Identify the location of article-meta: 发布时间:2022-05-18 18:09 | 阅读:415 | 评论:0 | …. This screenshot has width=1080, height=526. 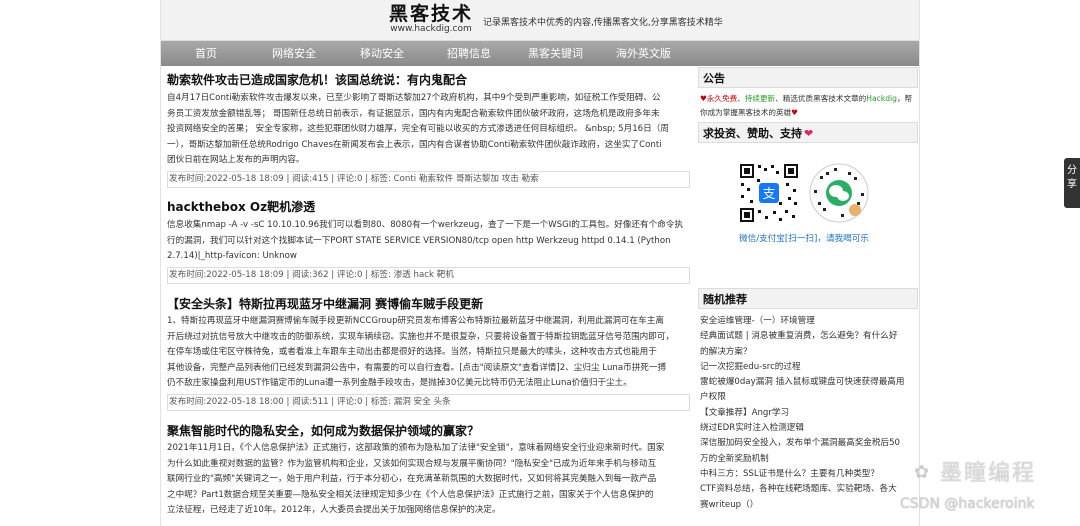
(428, 179).